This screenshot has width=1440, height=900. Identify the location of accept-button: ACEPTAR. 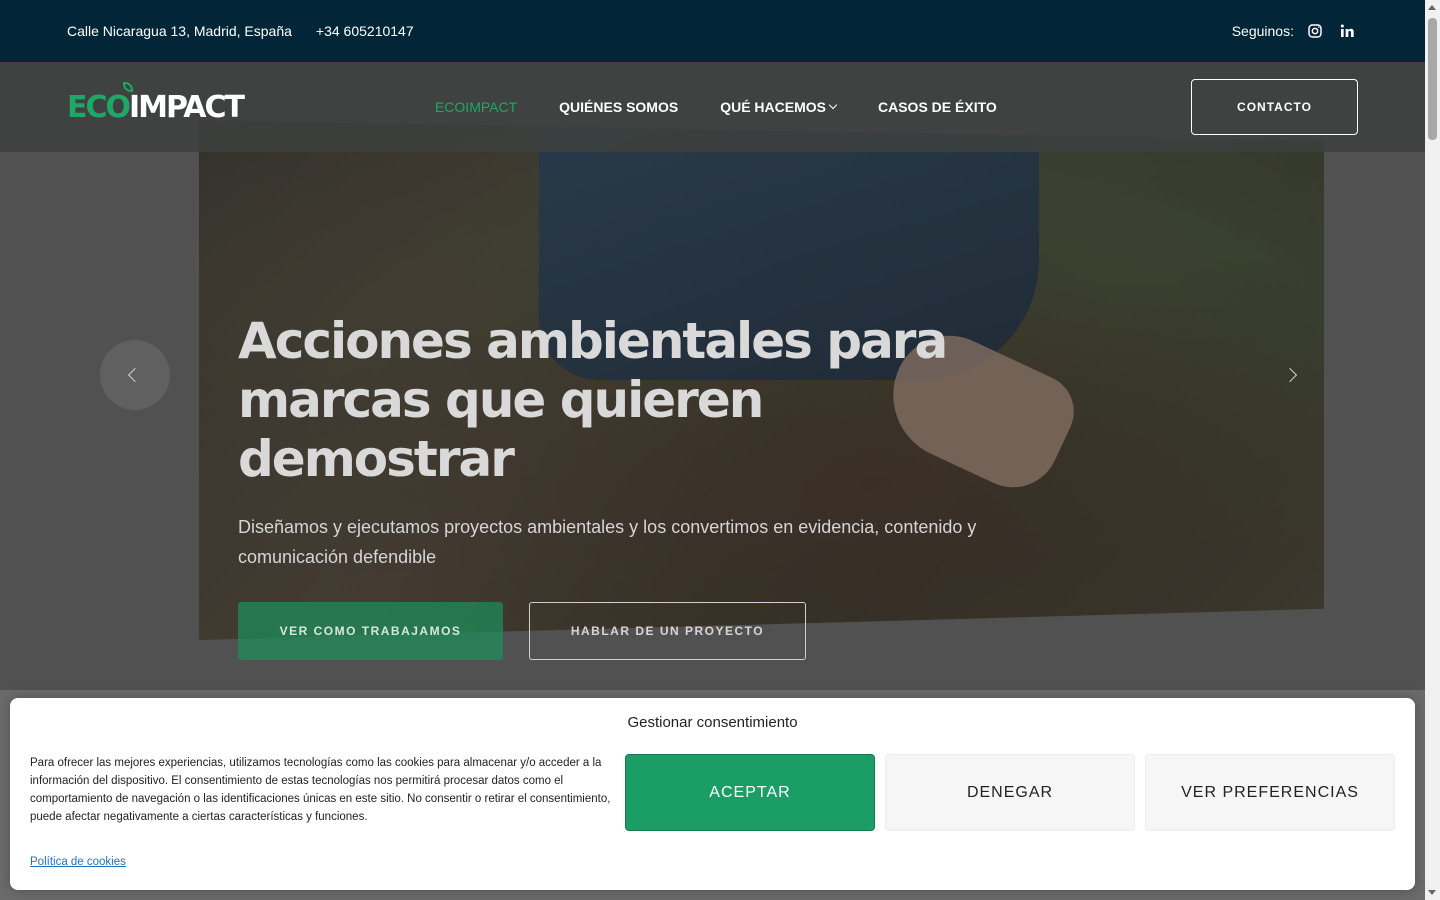
(750, 792).